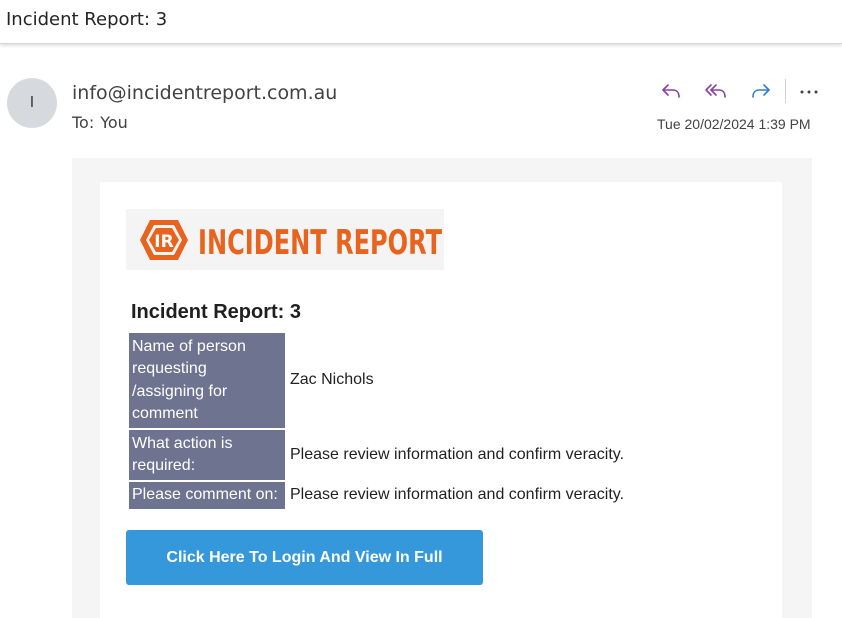 This screenshot has width=842, height=618. I want to click on to-label: To:, so click(83, 122).